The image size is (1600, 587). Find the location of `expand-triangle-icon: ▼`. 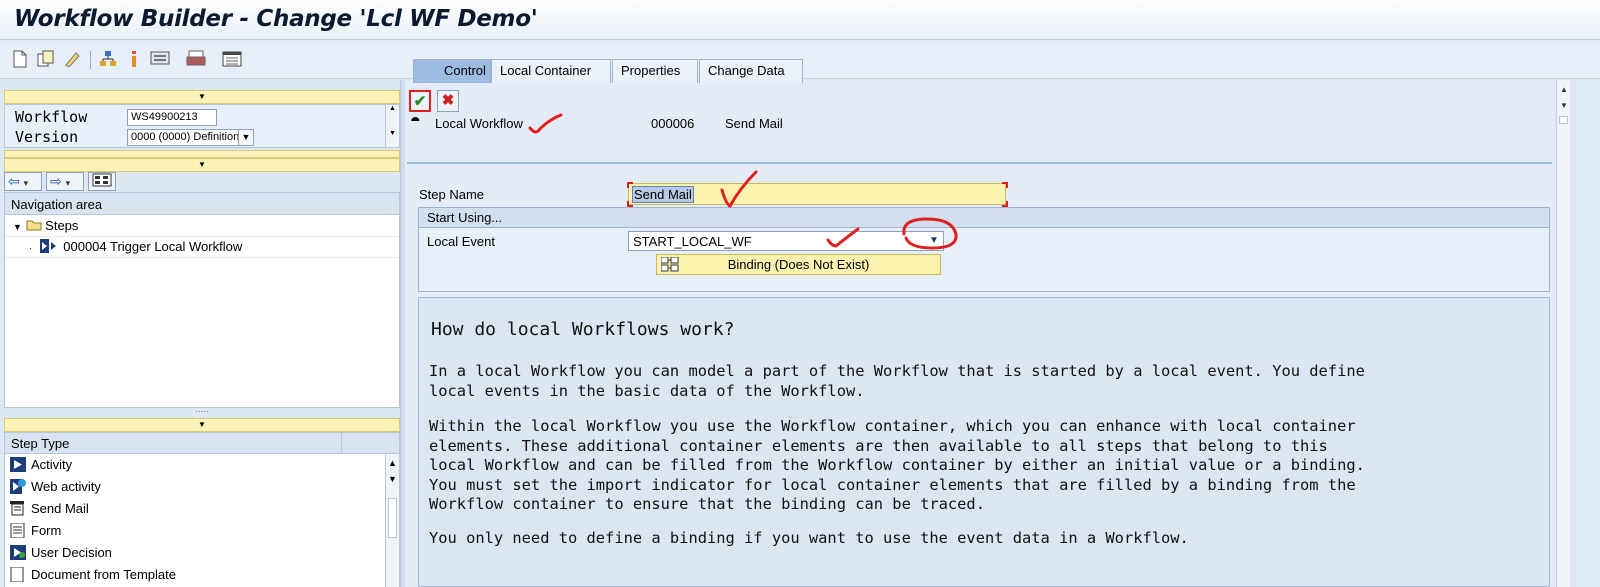

expand-triangle-icon: ▼ is located at coordinates (17, 227).